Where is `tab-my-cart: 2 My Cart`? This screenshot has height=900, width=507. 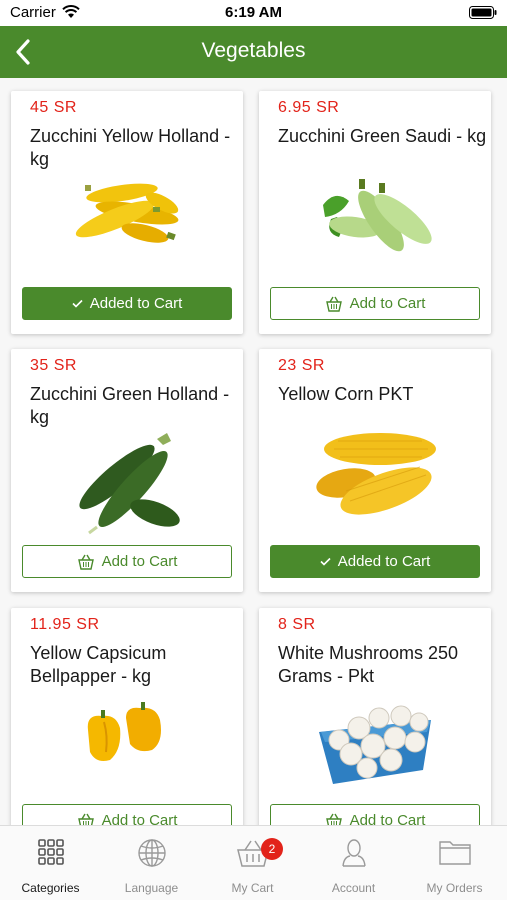
tab-my-cart: 2 My Cart is located at coordinates (252, 863).